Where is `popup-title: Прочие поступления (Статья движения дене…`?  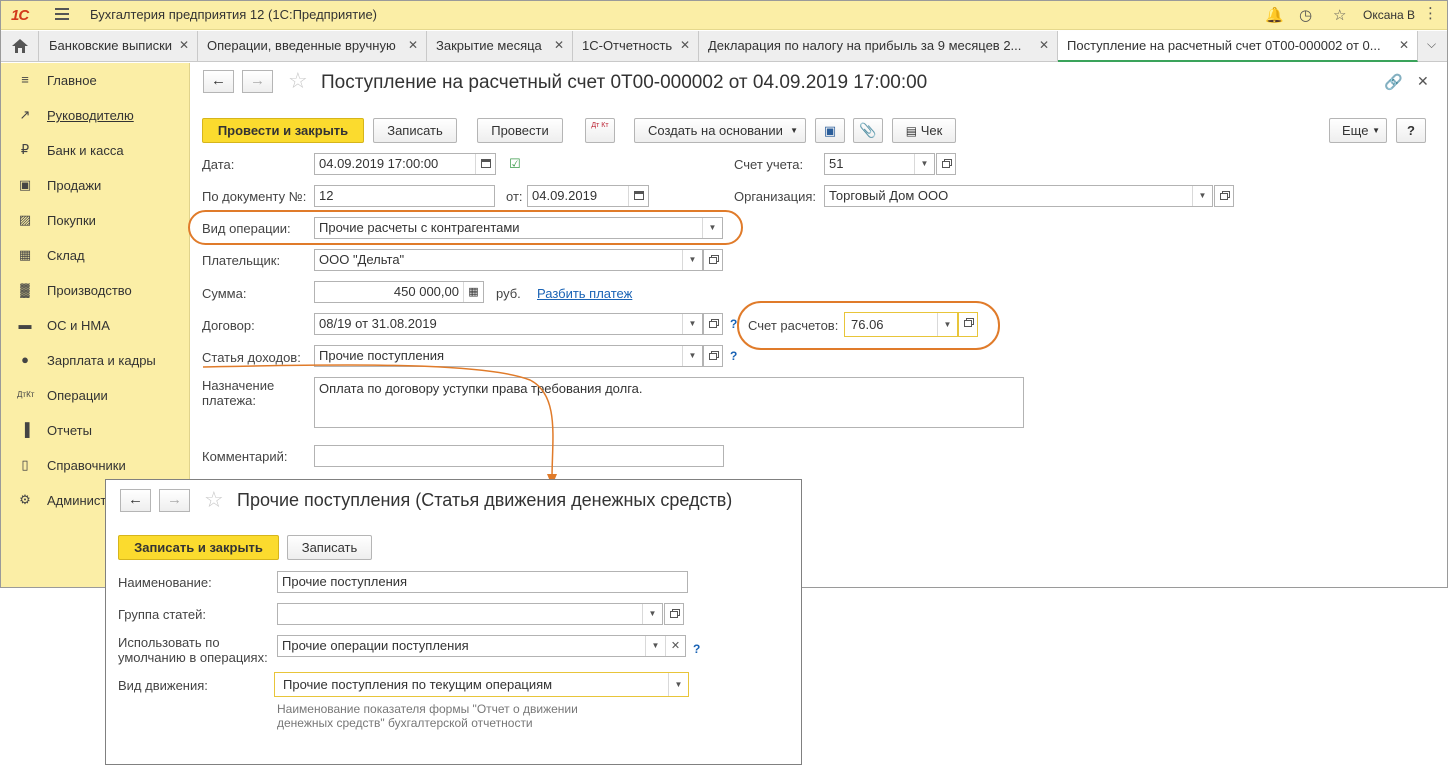 popup-title: Прочие поступления (Статья движения дене… is located at coordinates (485, 500).